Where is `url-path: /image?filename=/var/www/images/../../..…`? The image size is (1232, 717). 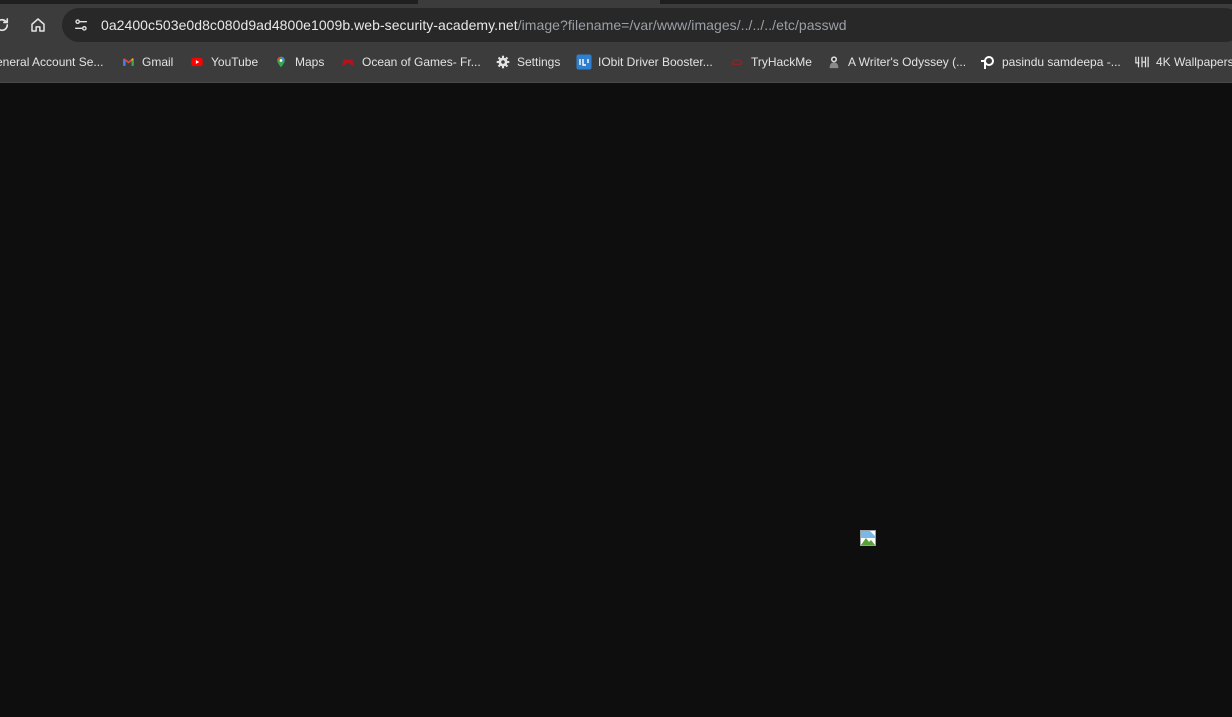
url-path: /image?filename=/var/www/images/../../..… is located at coordinates (682, 25).